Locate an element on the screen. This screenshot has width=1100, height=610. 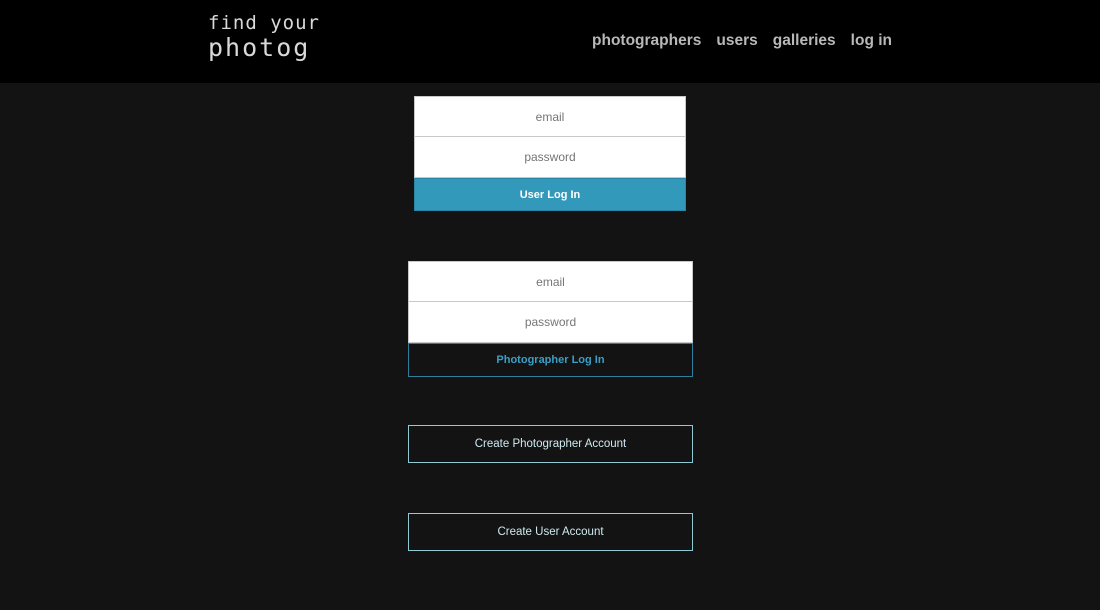
nav-link-photographers: photographers is located at coordinates (646, 41).